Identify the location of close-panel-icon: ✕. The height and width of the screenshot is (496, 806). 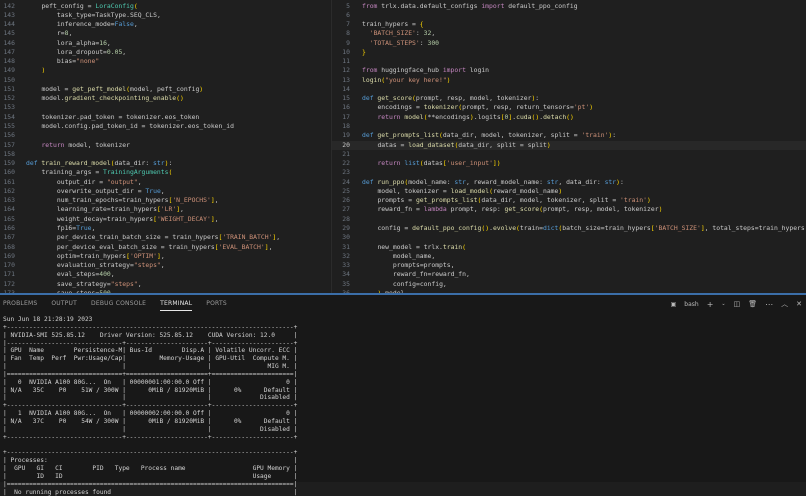
(799, 304).